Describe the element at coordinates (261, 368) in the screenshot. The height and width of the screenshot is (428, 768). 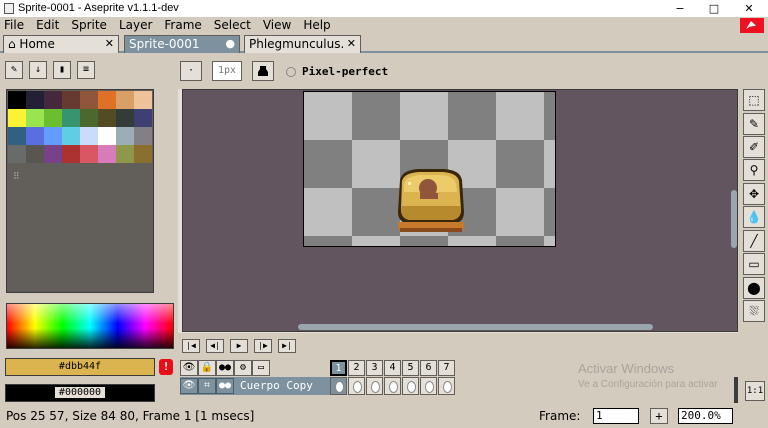
I see `onion-skin-icon: ▭` at that location.